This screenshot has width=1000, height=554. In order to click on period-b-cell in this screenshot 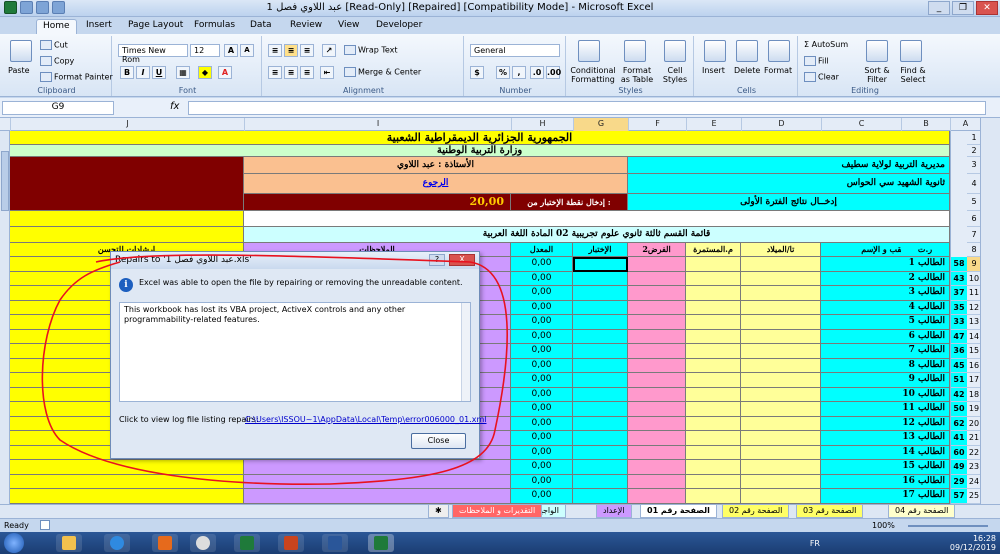, I will do `click(925, 202)`.